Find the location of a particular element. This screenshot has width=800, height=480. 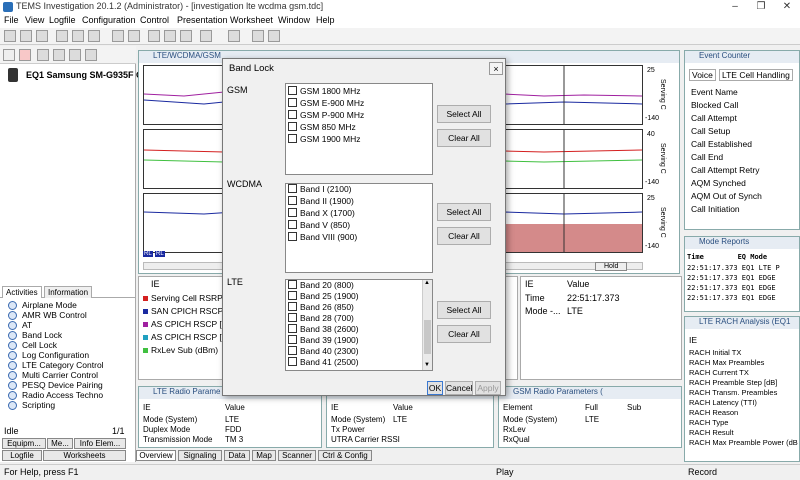

menu-help: Help is located at coordinates (325, 20).